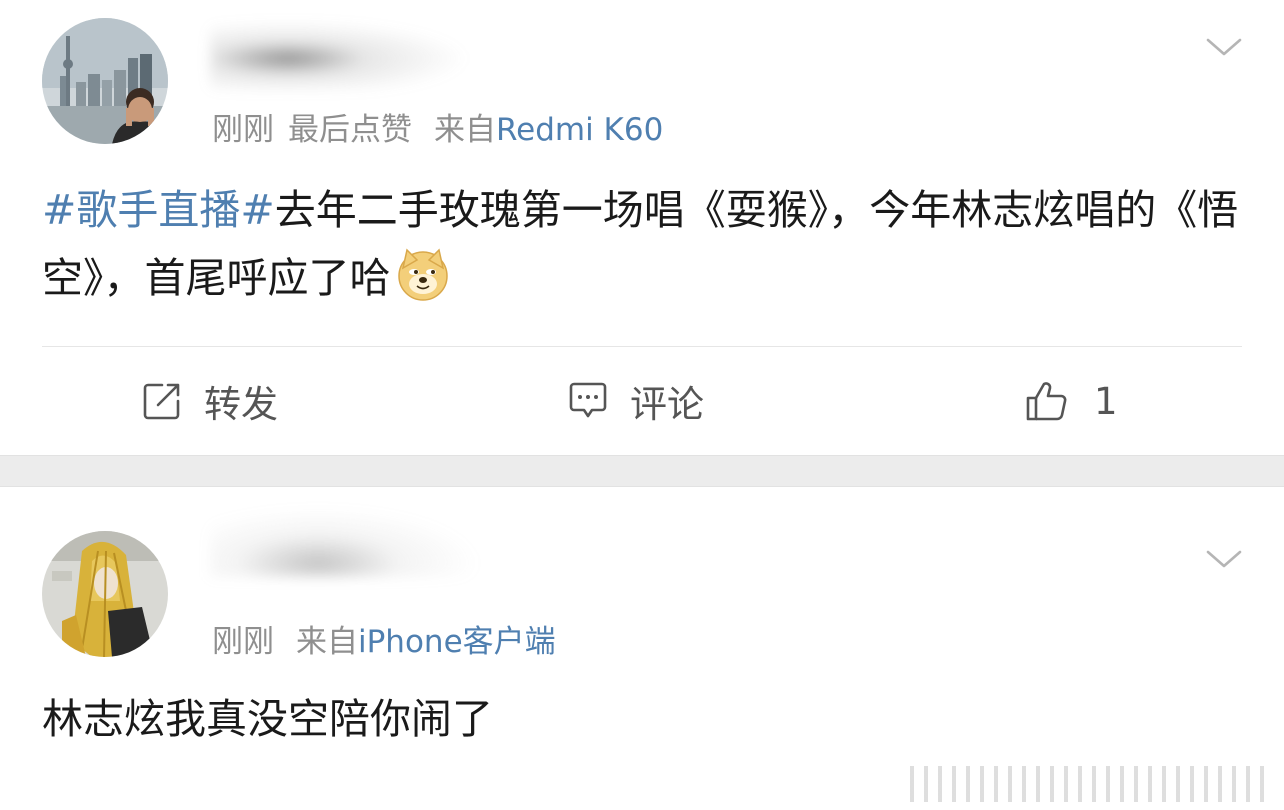  What do you see at coordinates (158, 210) in the screenshot?
I see `hashtag-link: #歌手直播#` at bounding box center [158, 210].